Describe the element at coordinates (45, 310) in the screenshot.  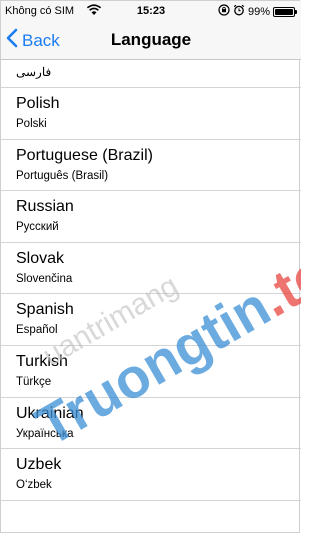
I see `language-name: Spanish` at that location.